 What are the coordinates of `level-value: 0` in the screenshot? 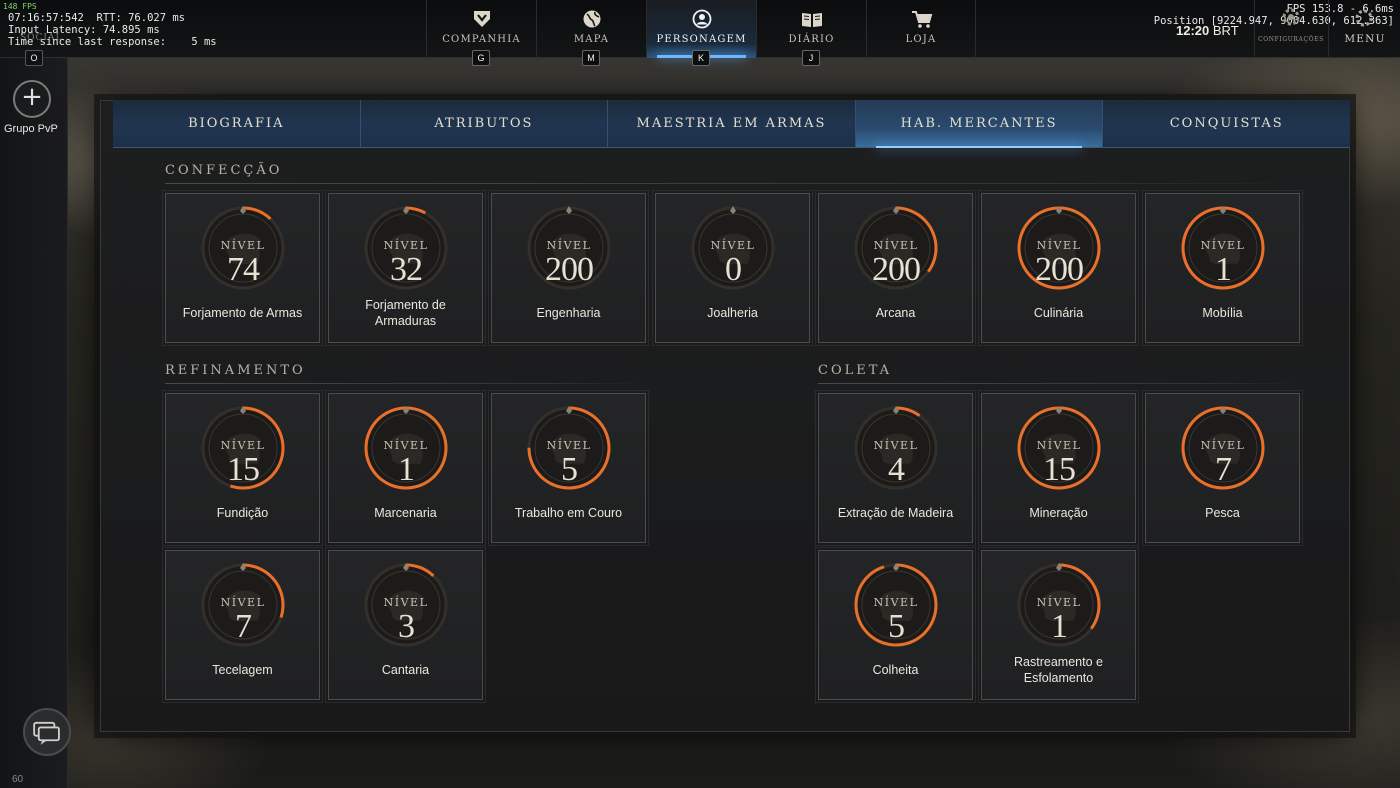 It's located at (733, 269).